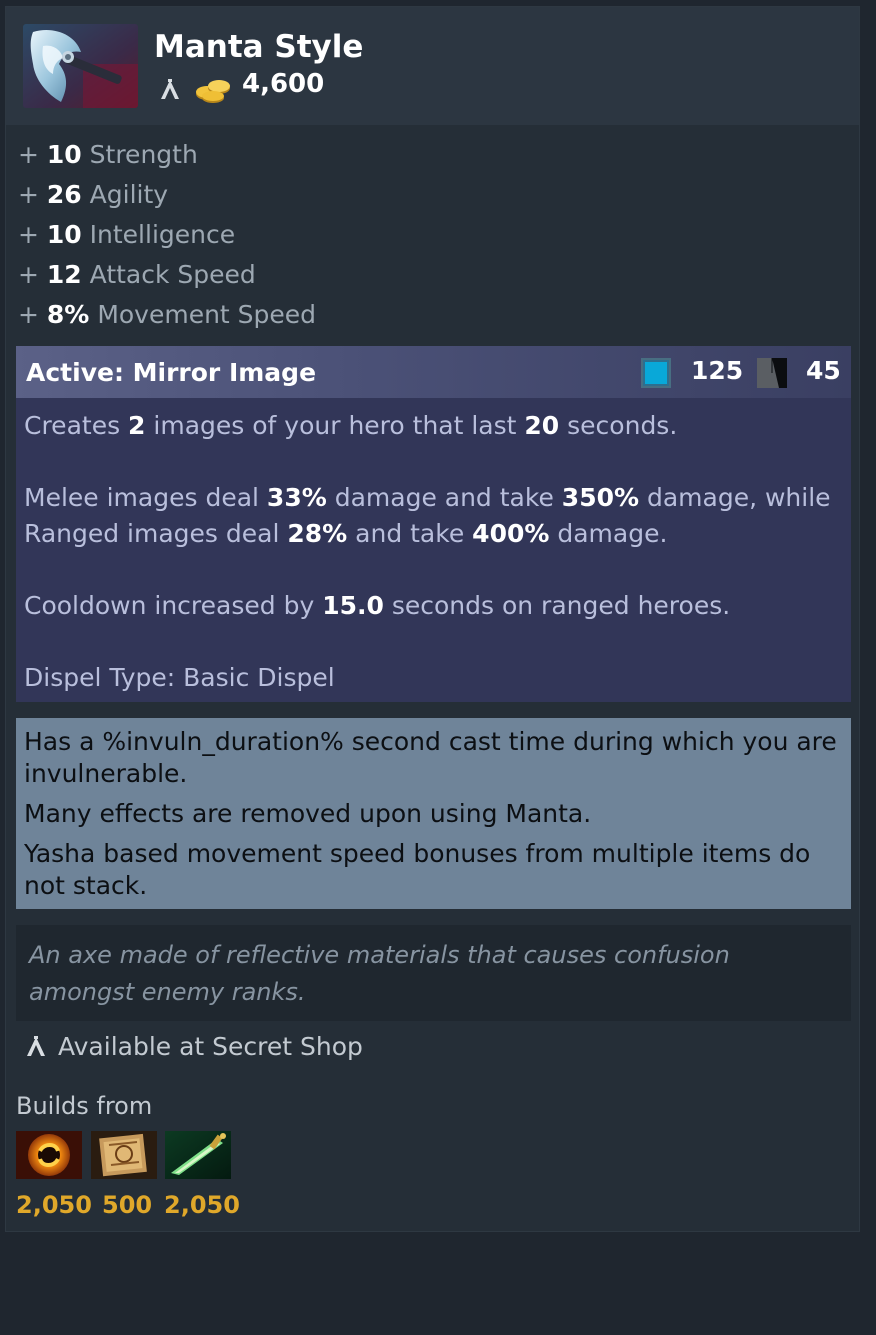  What do you see at coordinates (179, 677) in the screenshot?
I see `dispel-type: Dispel Type: Basic Dispel` at bounding box center [179, 677].